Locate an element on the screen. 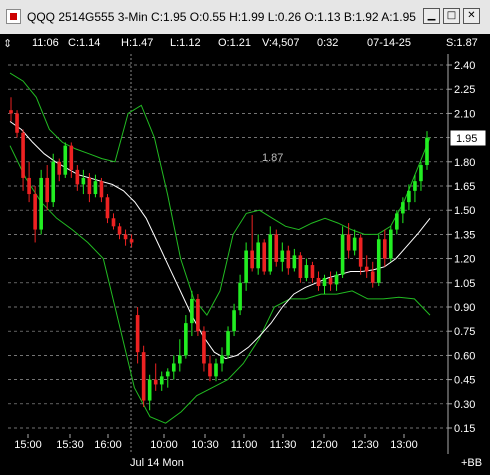 This screenshot has height=475, width=490. y-tick-label: 2.40 is located at coordinates (464, 66).